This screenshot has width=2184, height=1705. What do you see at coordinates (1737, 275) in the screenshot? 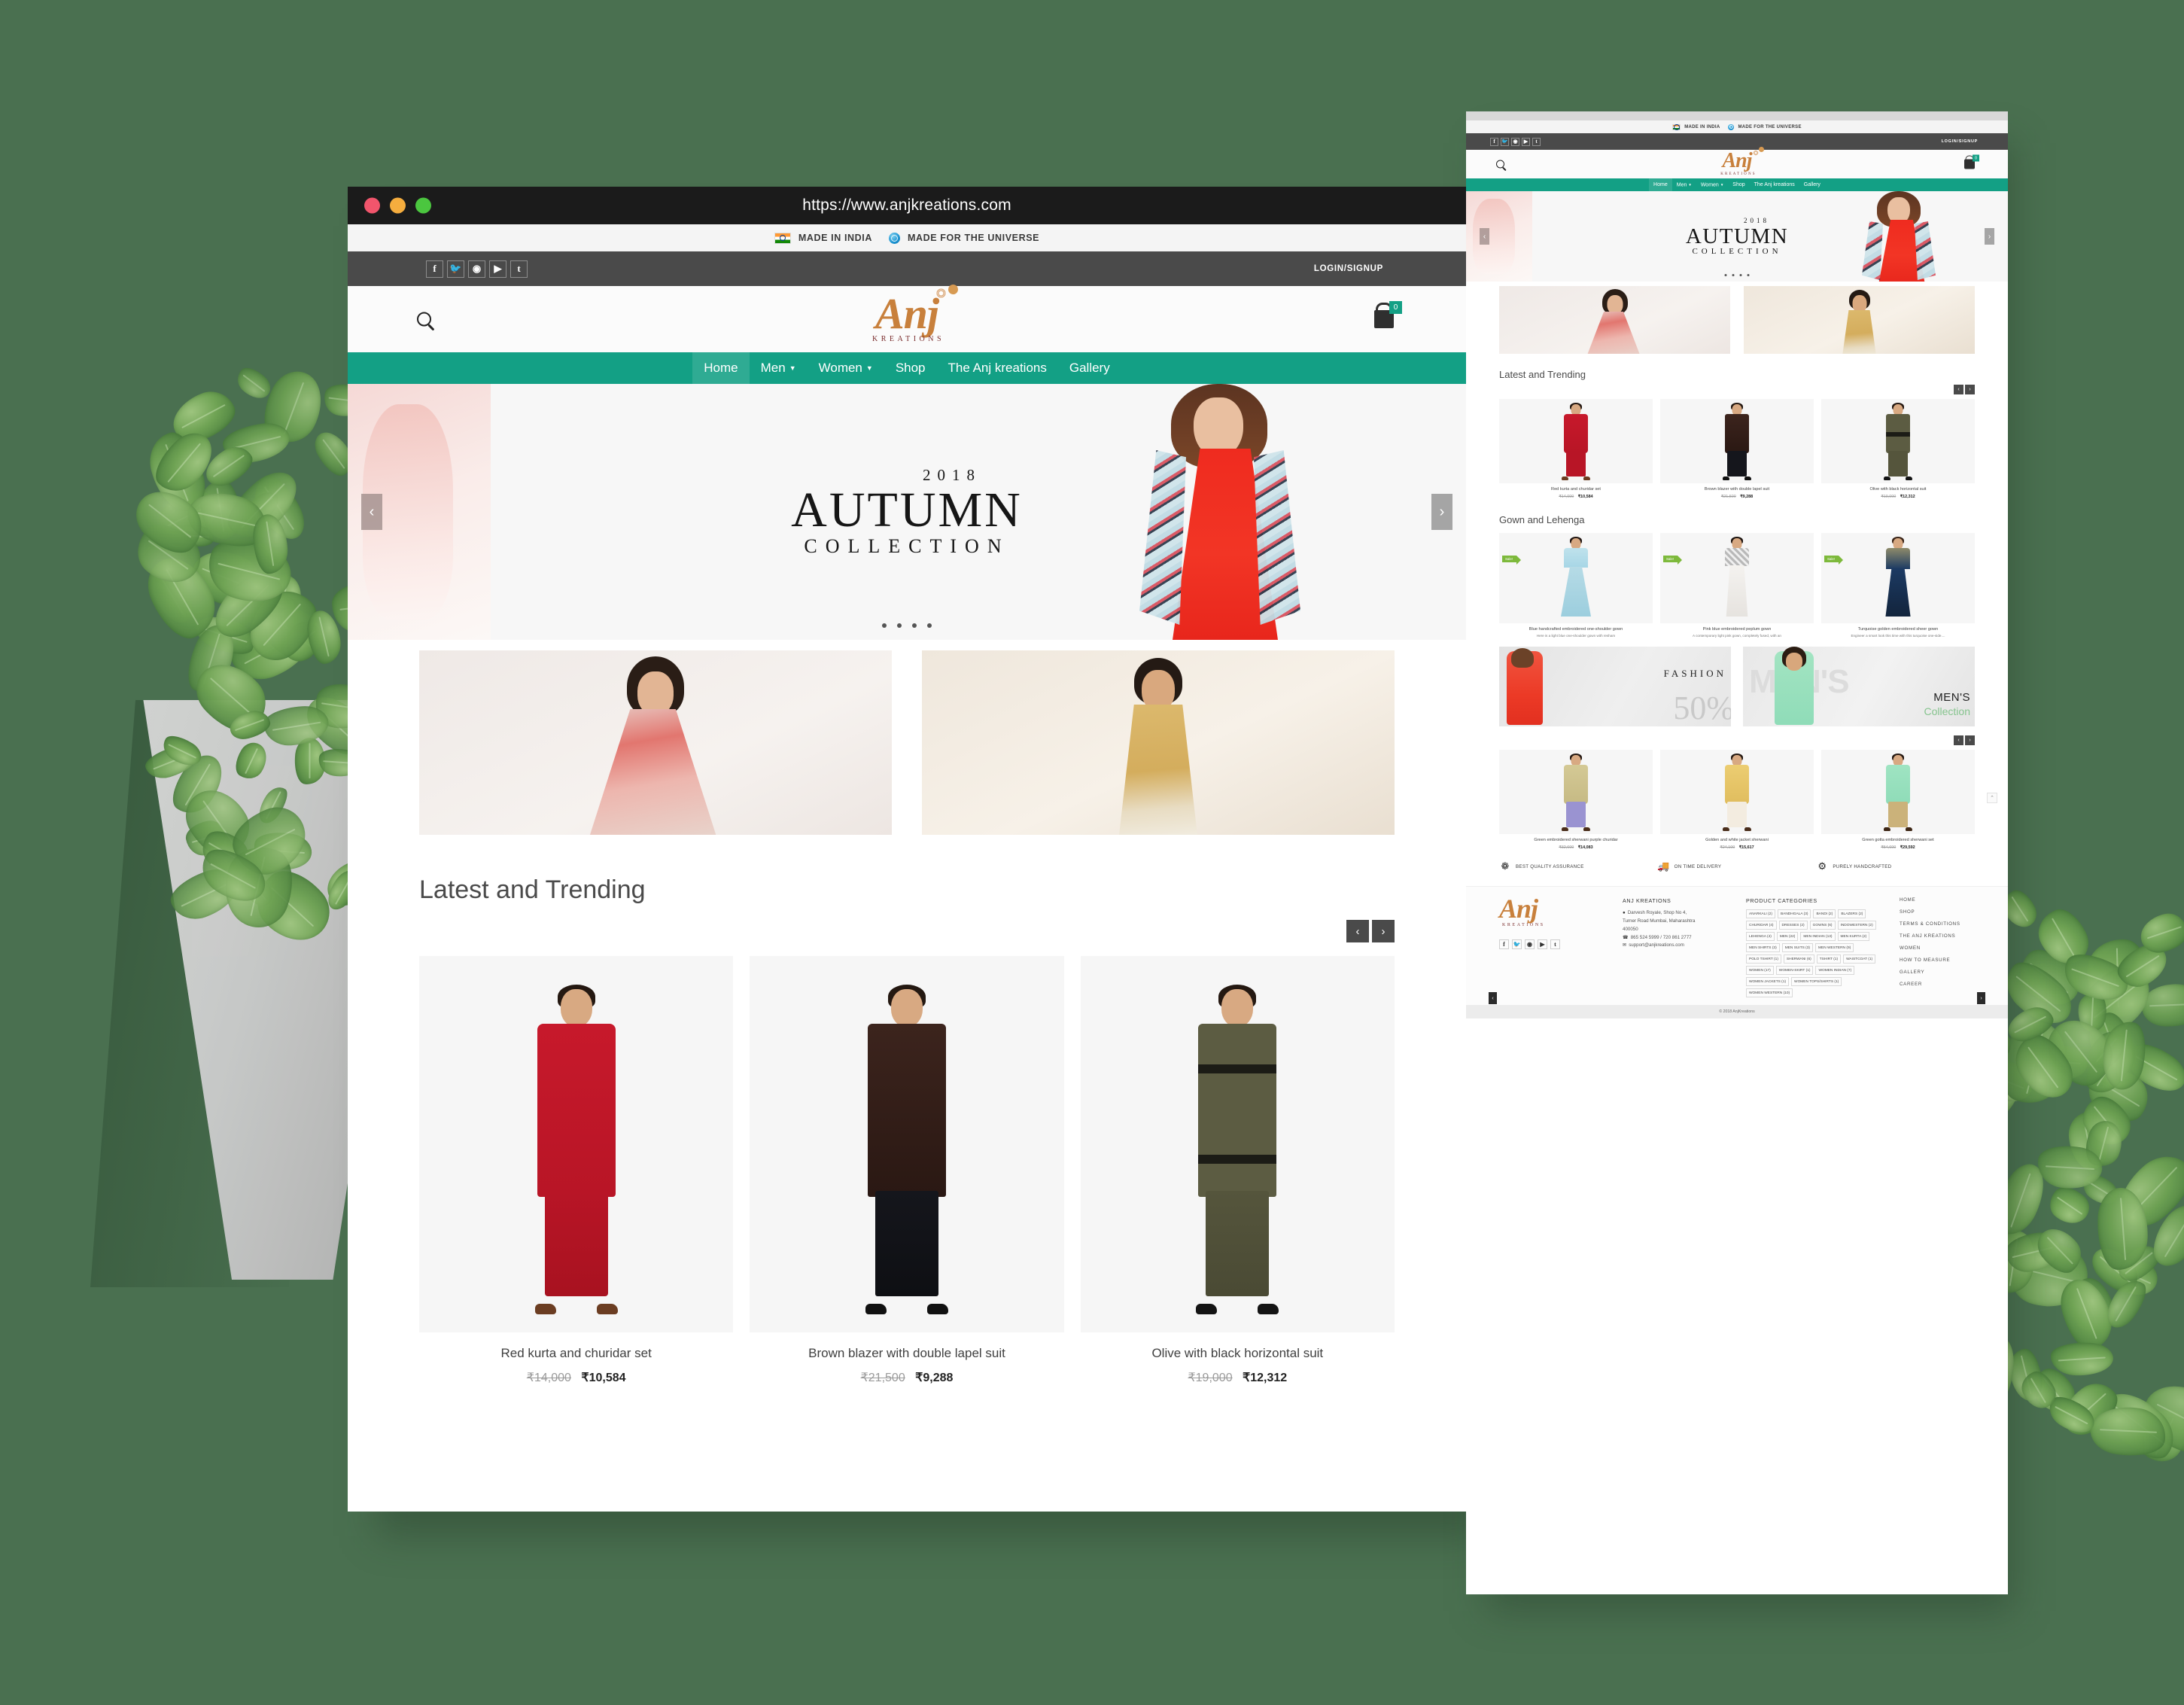
I see `hero-pagination-dots` at bounding box center [1737, 275].